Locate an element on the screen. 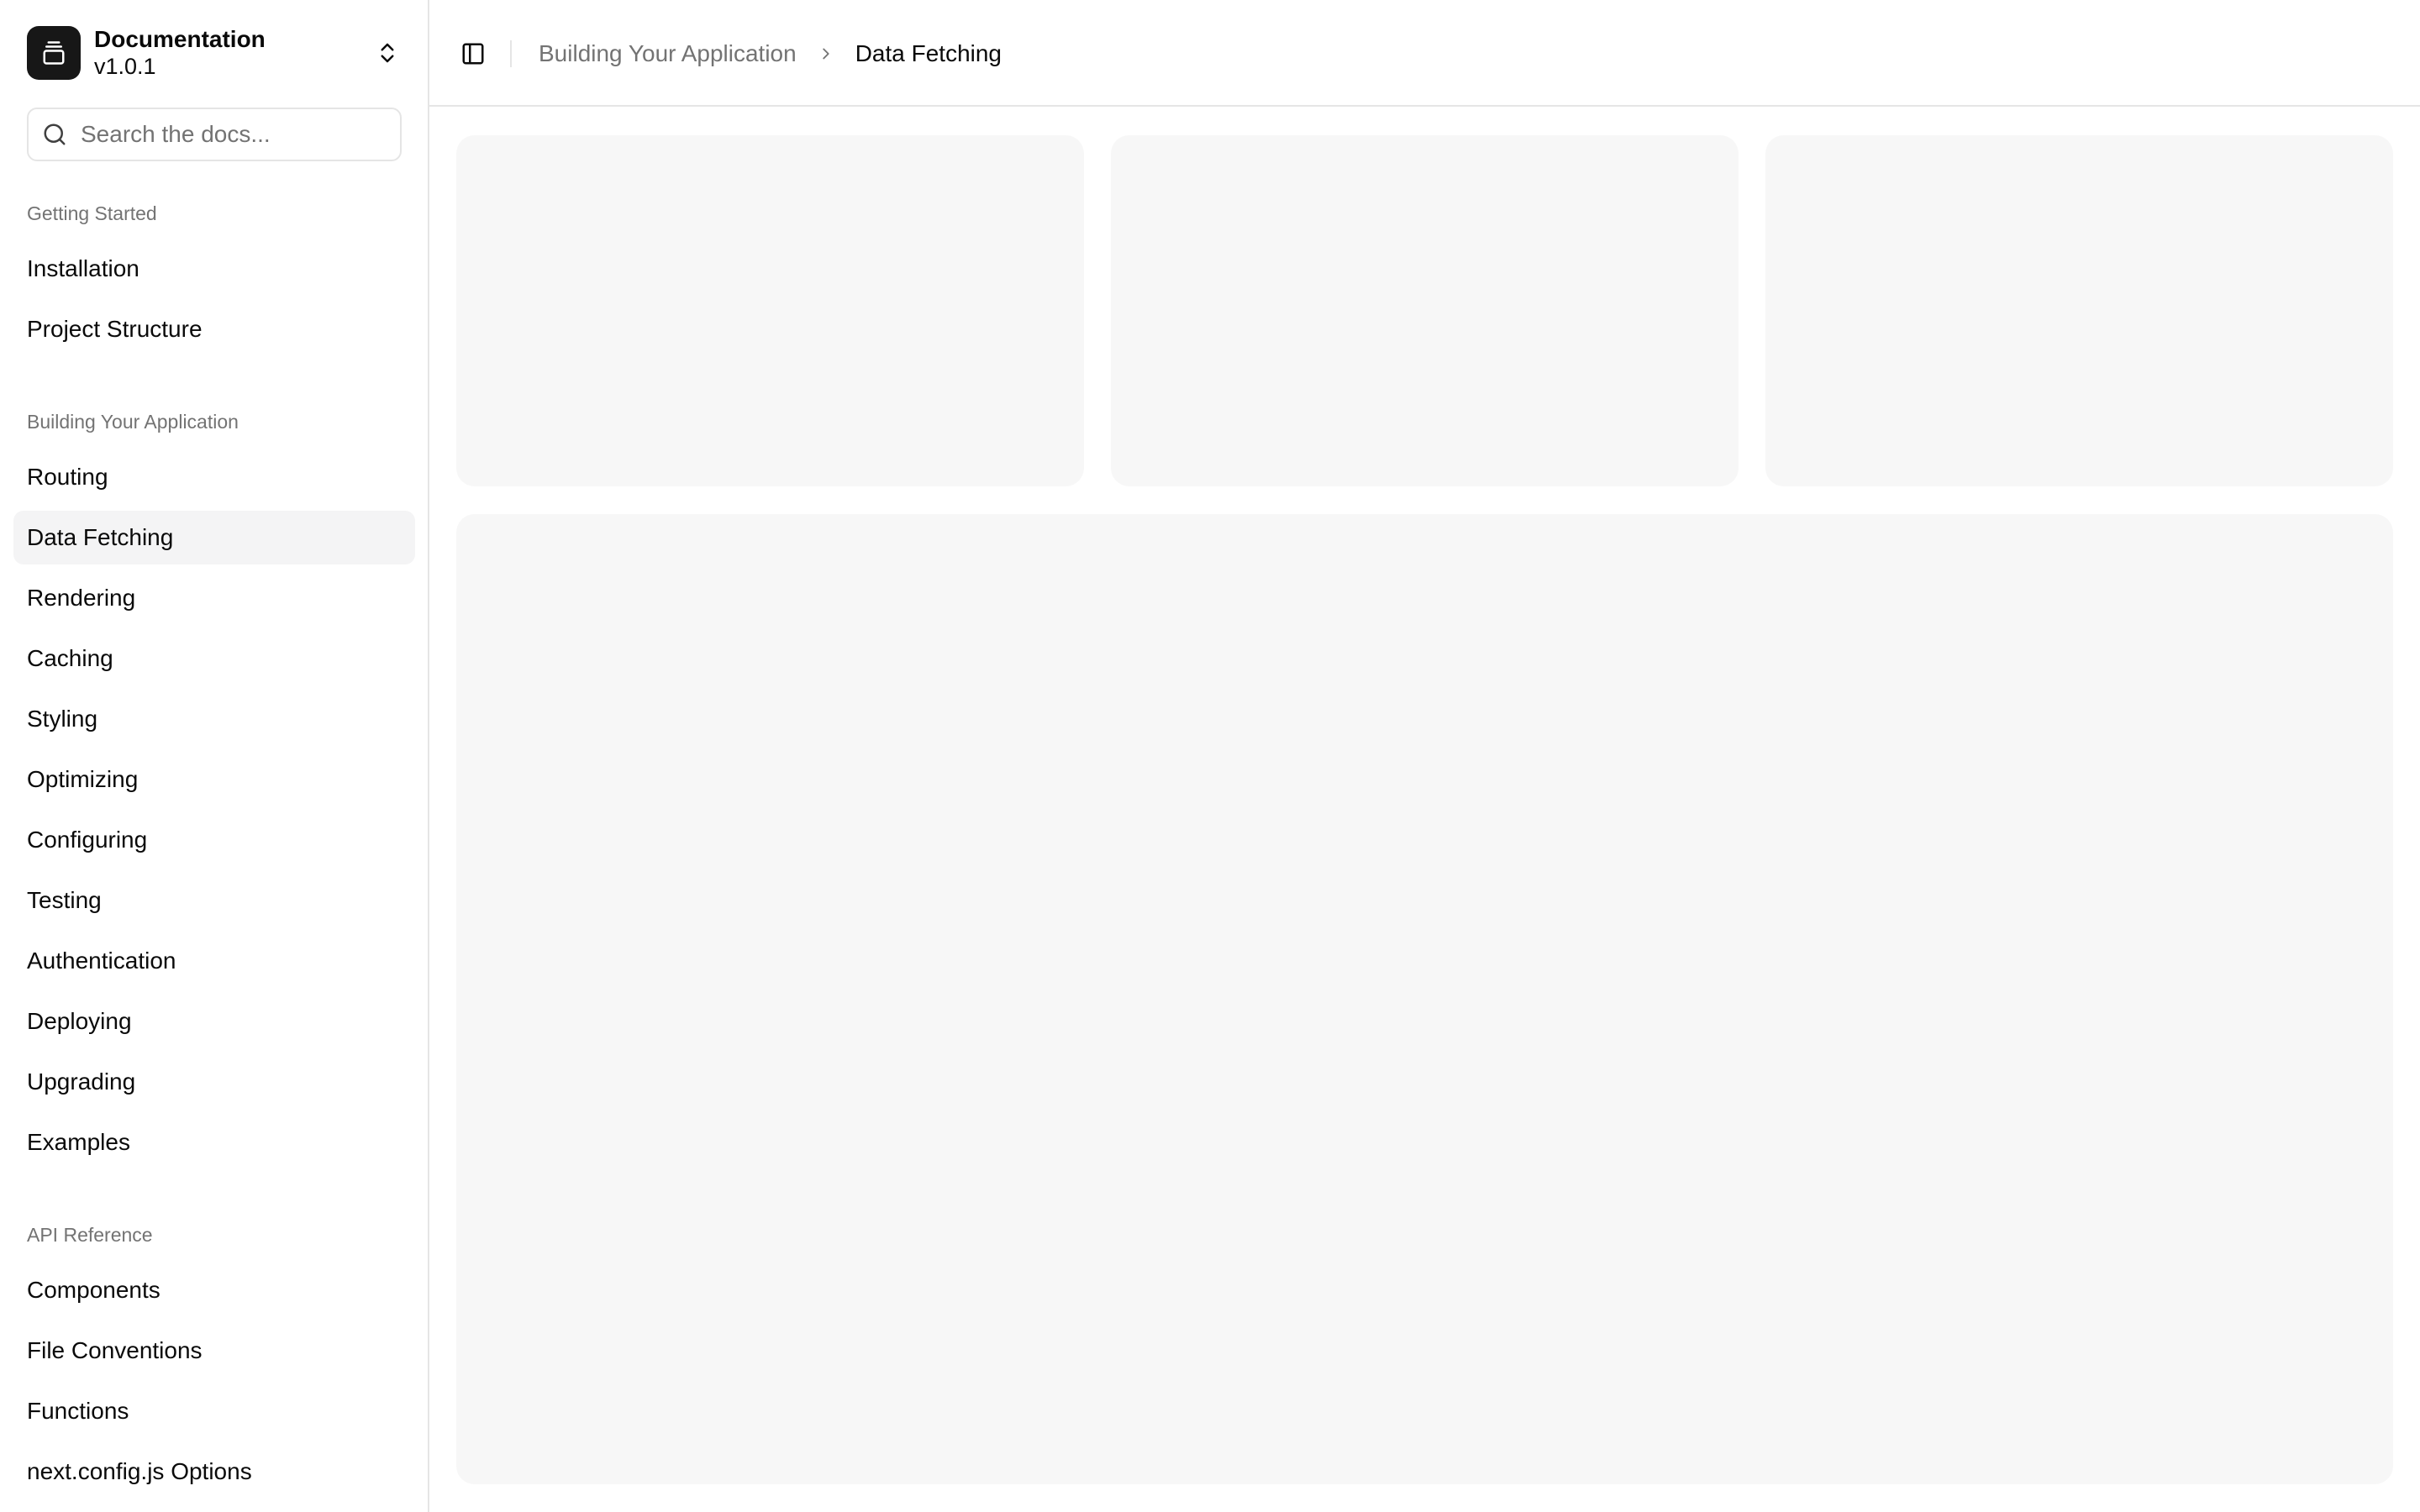 The height and width of the screenshot is (1512, 2420). gallery-vertical-end-icon is located at coordinates (54, 53).